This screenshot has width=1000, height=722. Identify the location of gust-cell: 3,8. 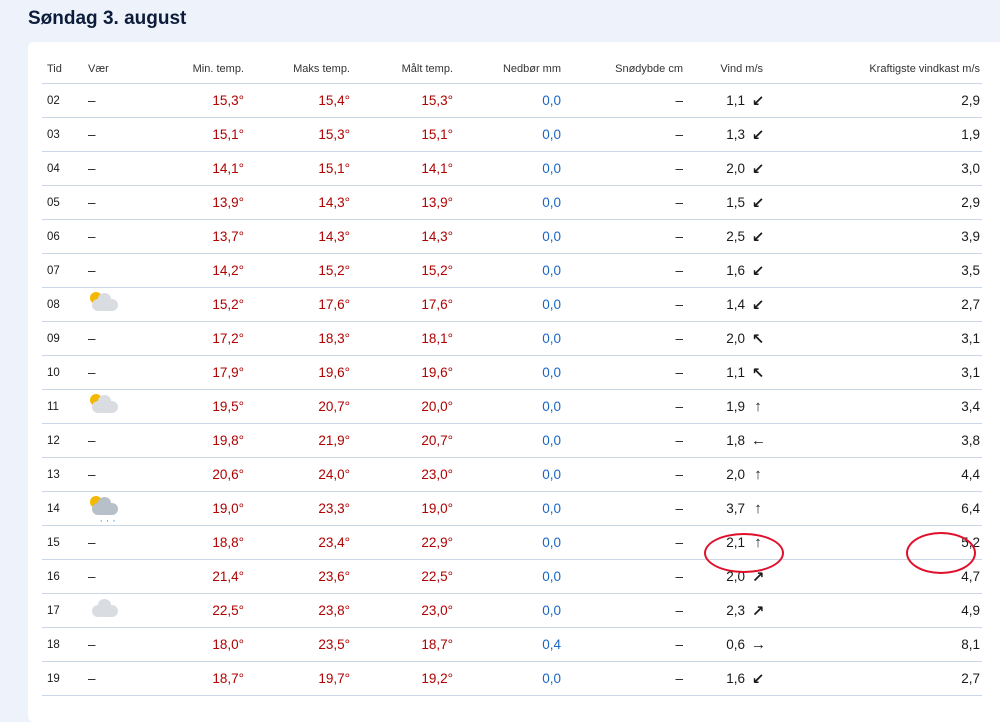
(877, 440).